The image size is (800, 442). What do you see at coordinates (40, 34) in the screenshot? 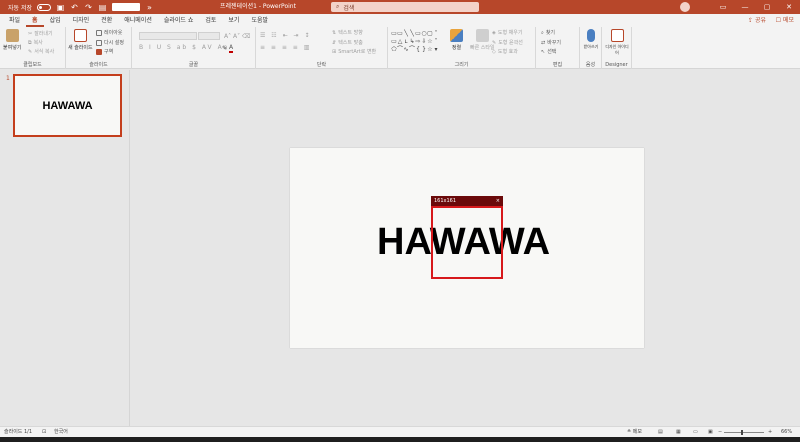
I see `cut-button: ✂ 잘라내기` at bounding box center [40, 34].